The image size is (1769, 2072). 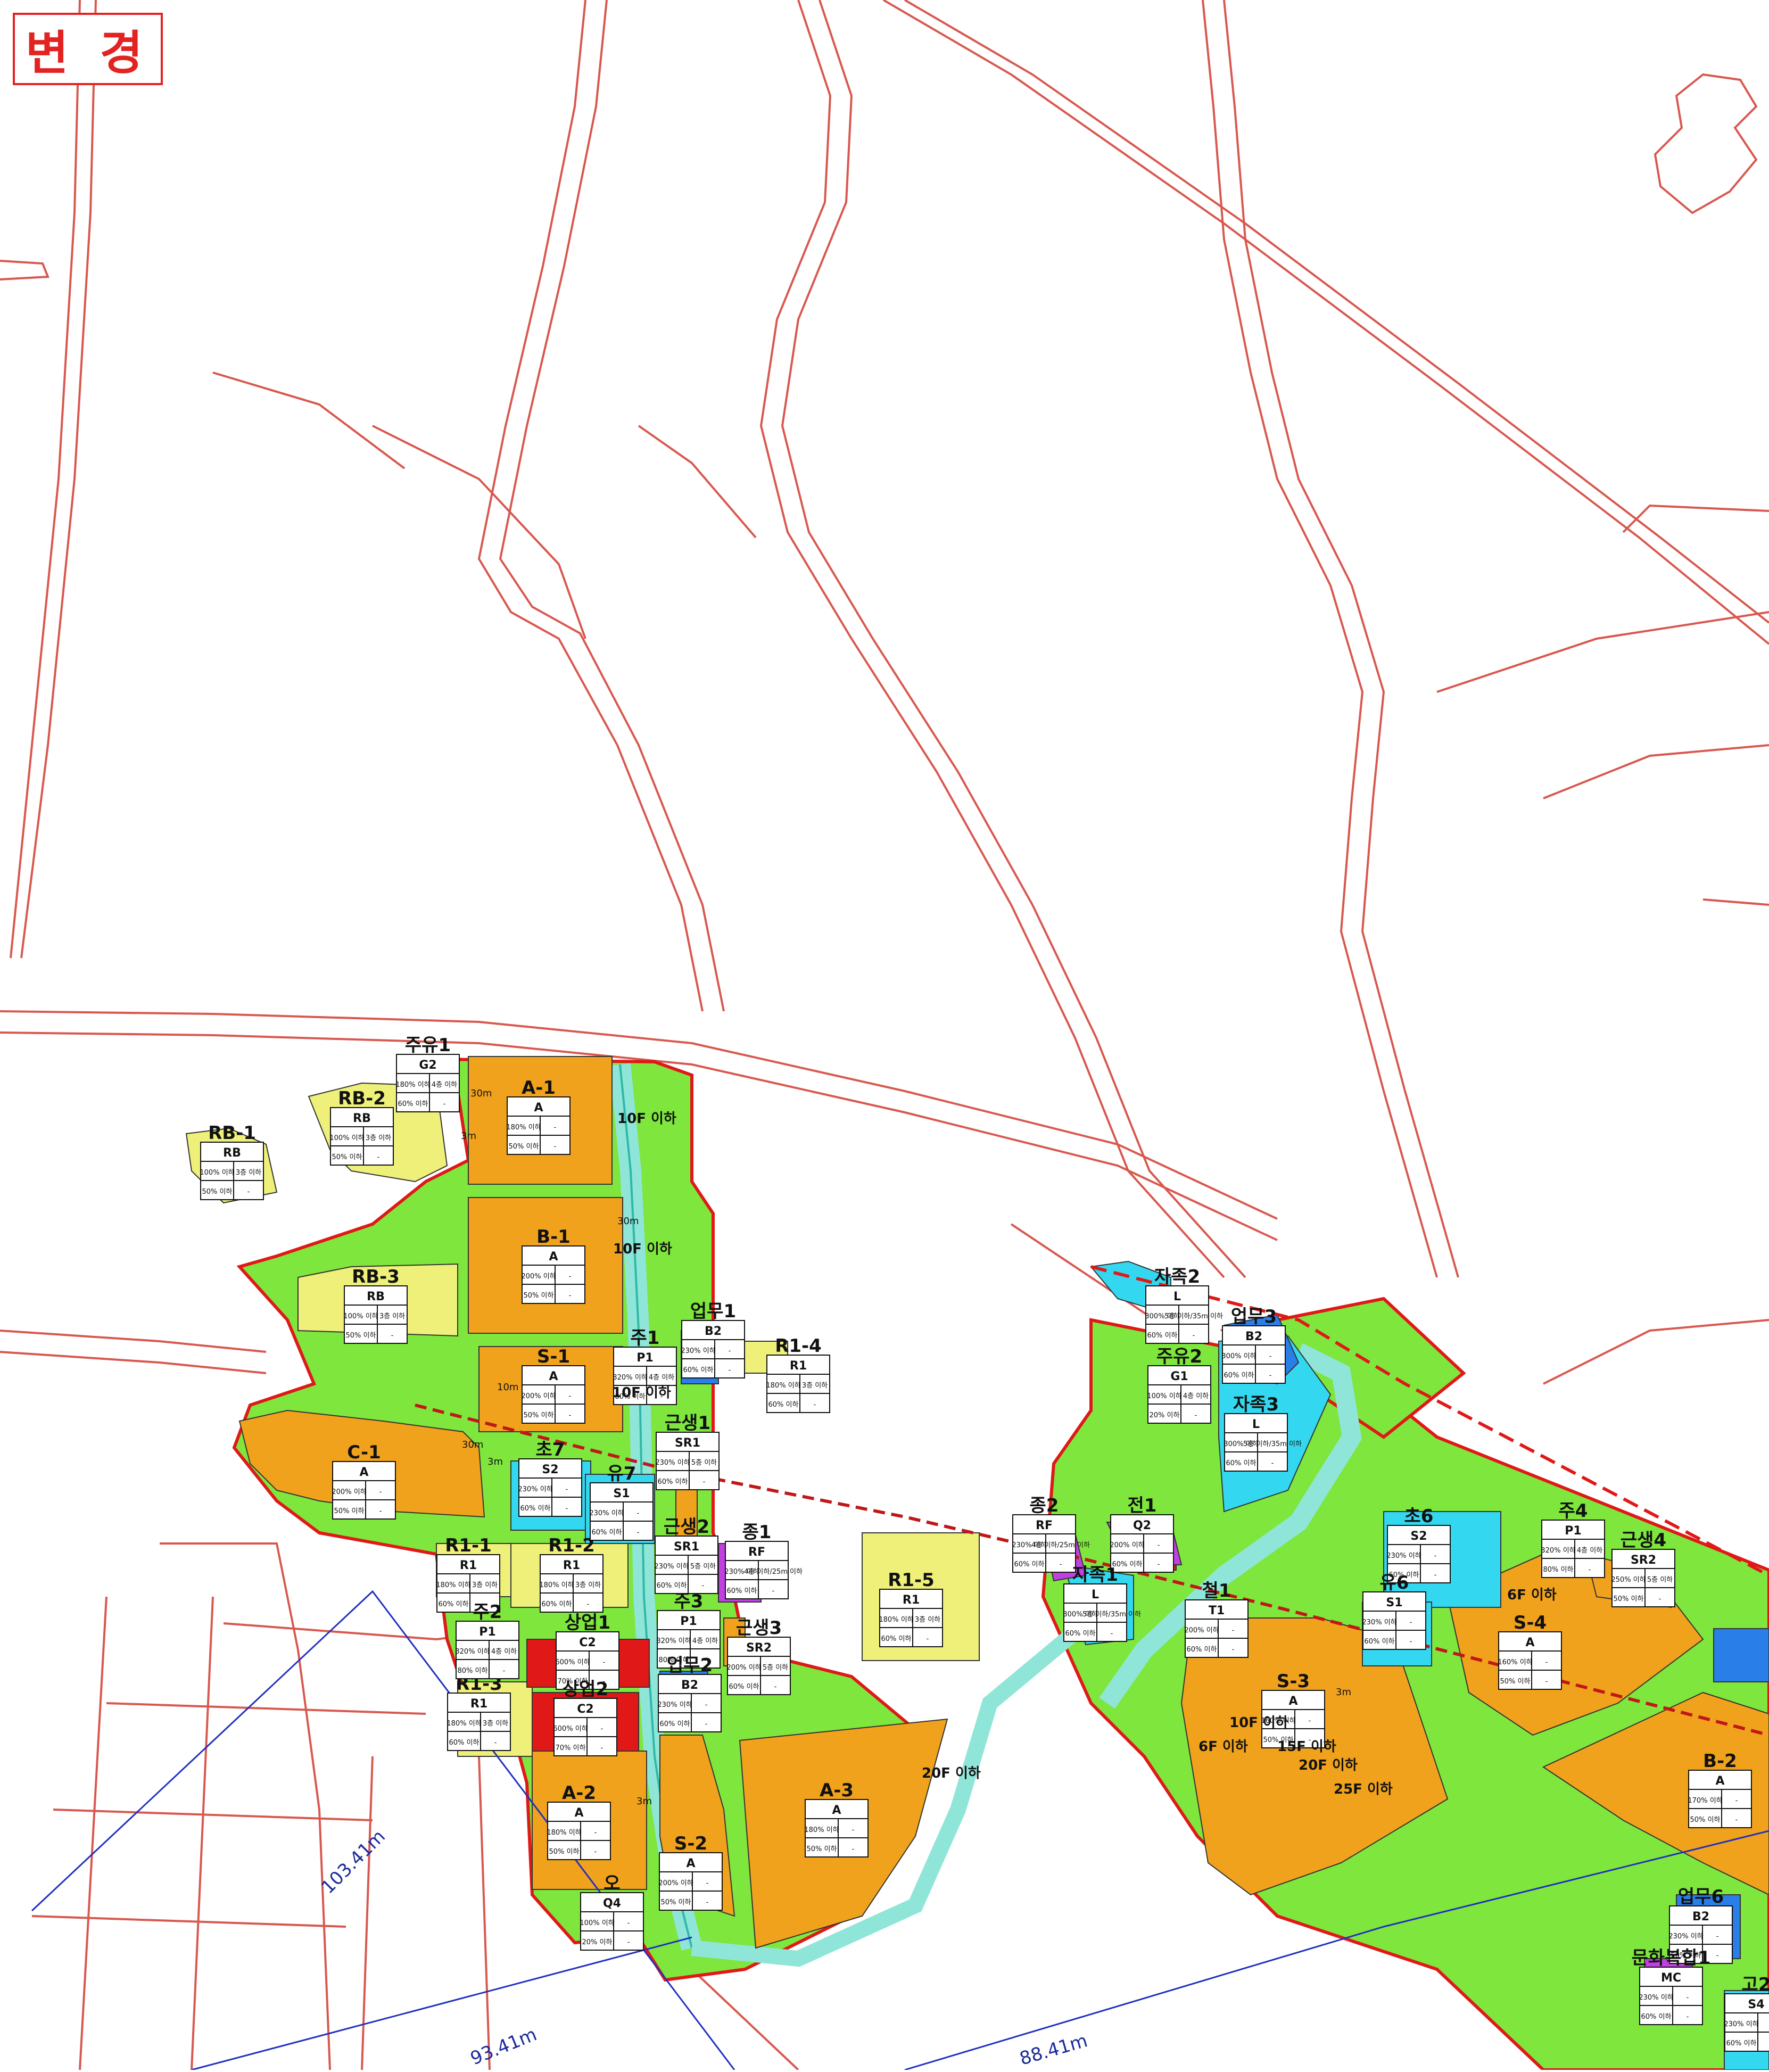 What do you see at coordinates (551, 1449) in the screenshot?
I see `block-name: 초7` at bounding box center [551, 1449].